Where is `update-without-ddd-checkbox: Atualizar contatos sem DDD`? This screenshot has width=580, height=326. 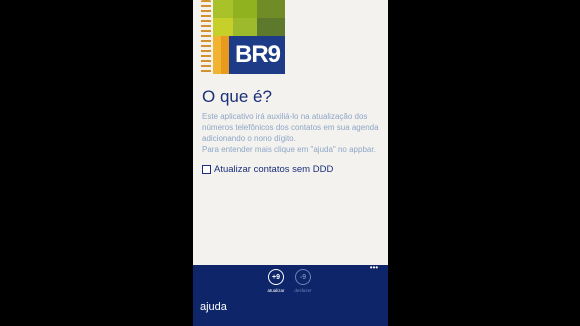
update-without-ddd-checkbox: Atualizar contatos sem DDD is located at coordinates (267, 169).